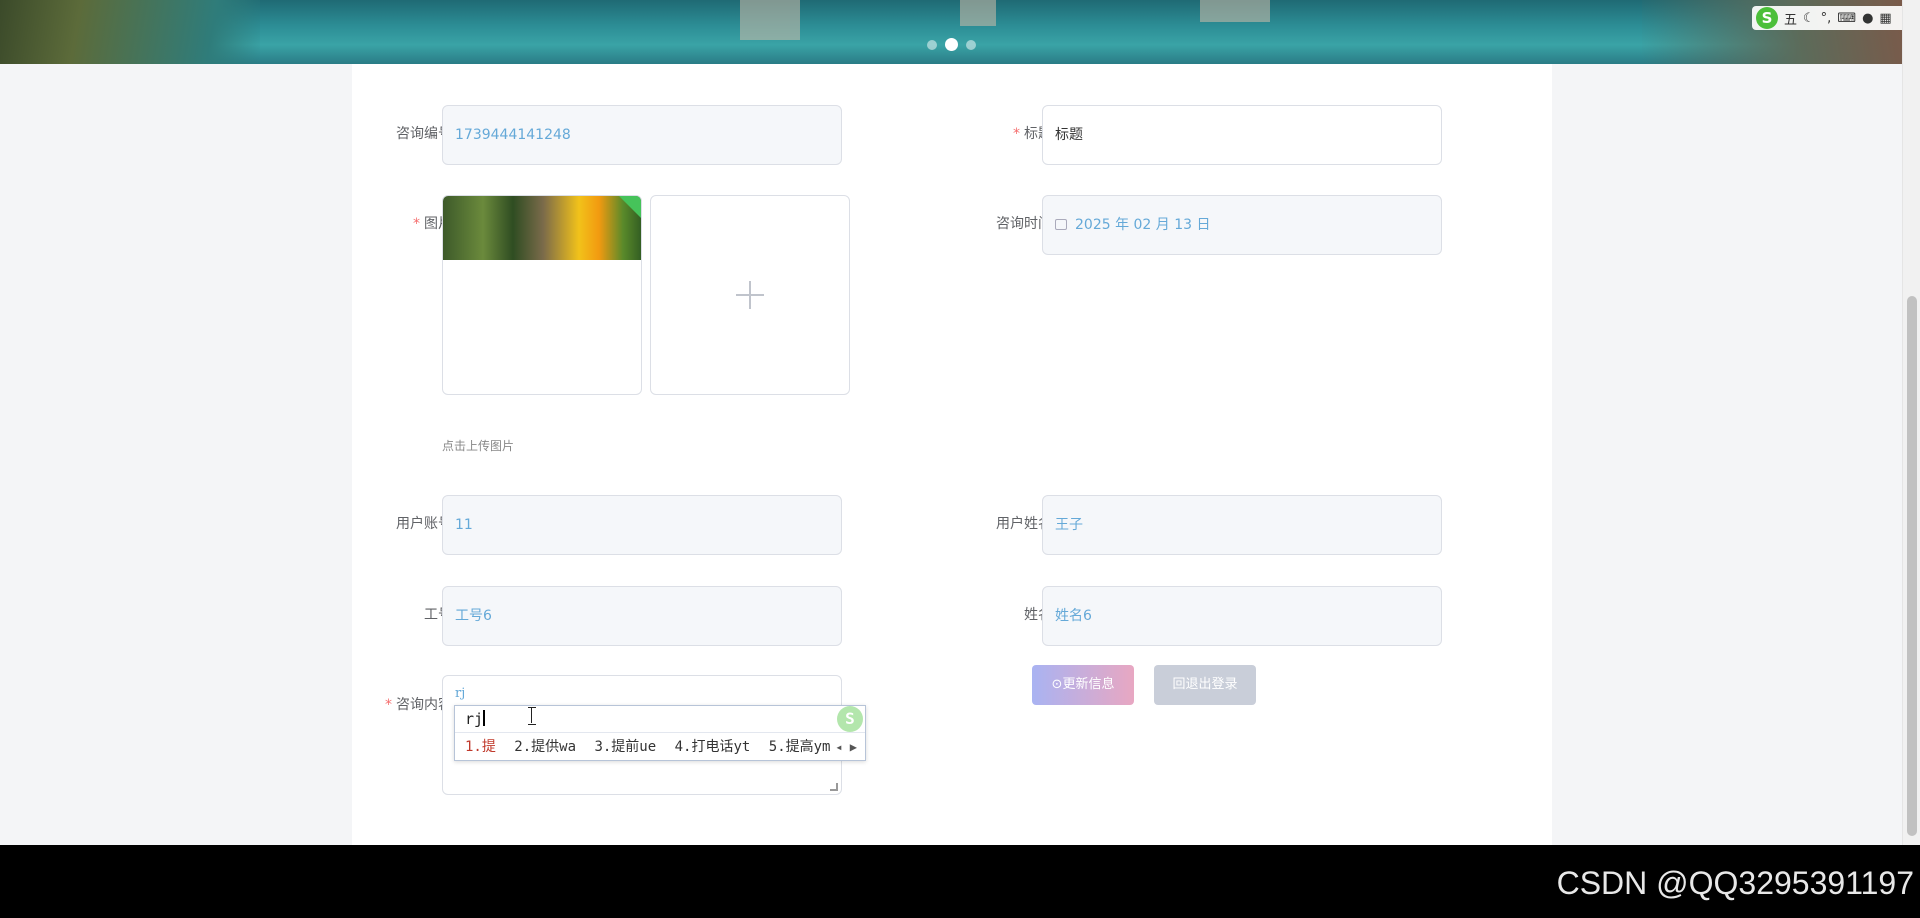 This screenshot has width=1920, height=918. Describe the element at coordinates (1024, 524) in the screenshot. I see `user-name-label: 用户姓名` at that location.